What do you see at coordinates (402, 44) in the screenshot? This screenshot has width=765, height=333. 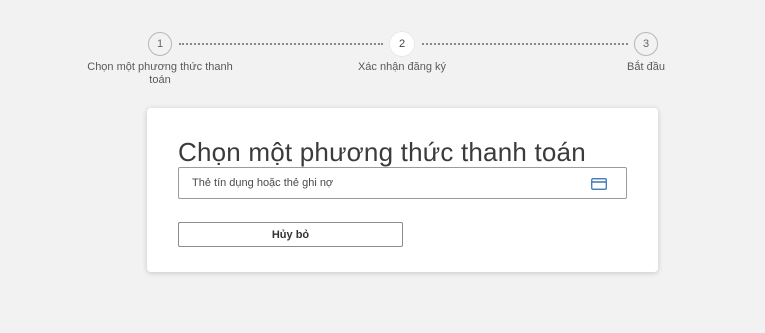 I see `step-2-indicator: 2` at bounding box center [402, 44].